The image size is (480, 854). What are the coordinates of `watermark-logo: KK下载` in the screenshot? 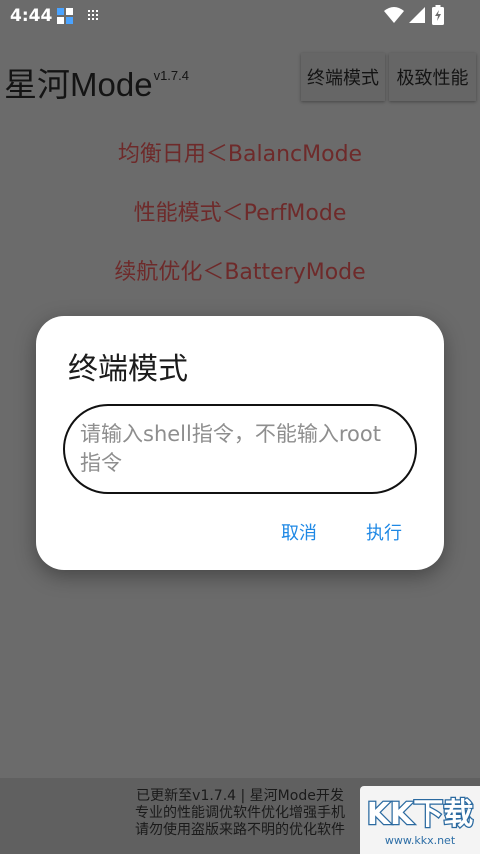 It's located at (420, 814).